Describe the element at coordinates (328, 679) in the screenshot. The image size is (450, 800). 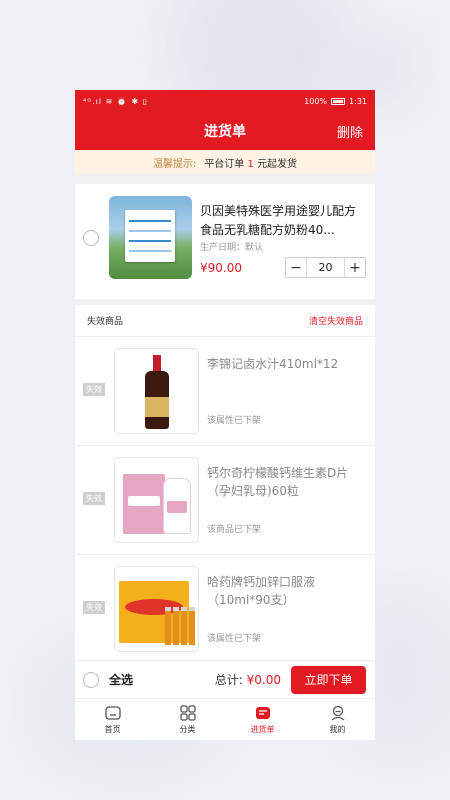
I see `place-order-button: 立即下单` at that location.